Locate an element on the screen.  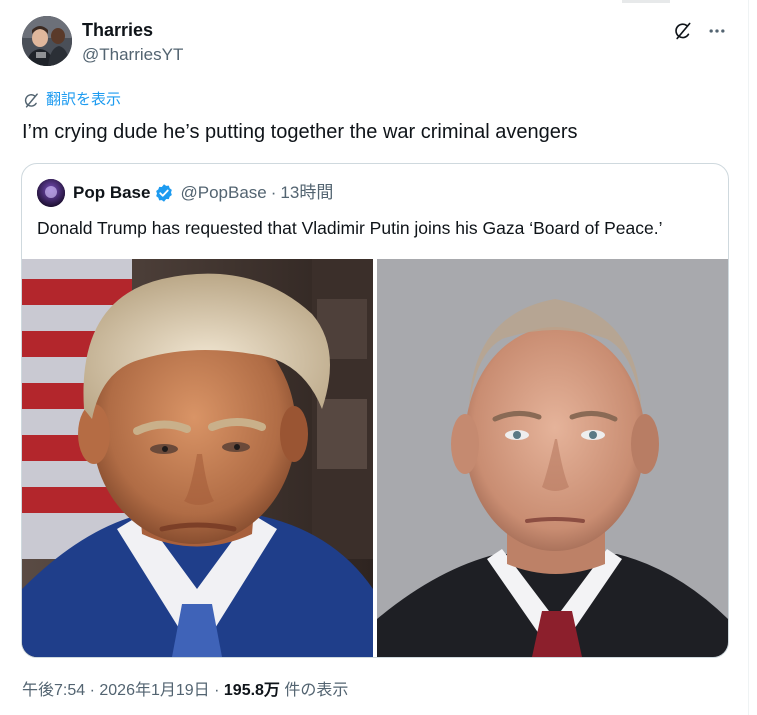
more-button is located at coordinates (717, 31).